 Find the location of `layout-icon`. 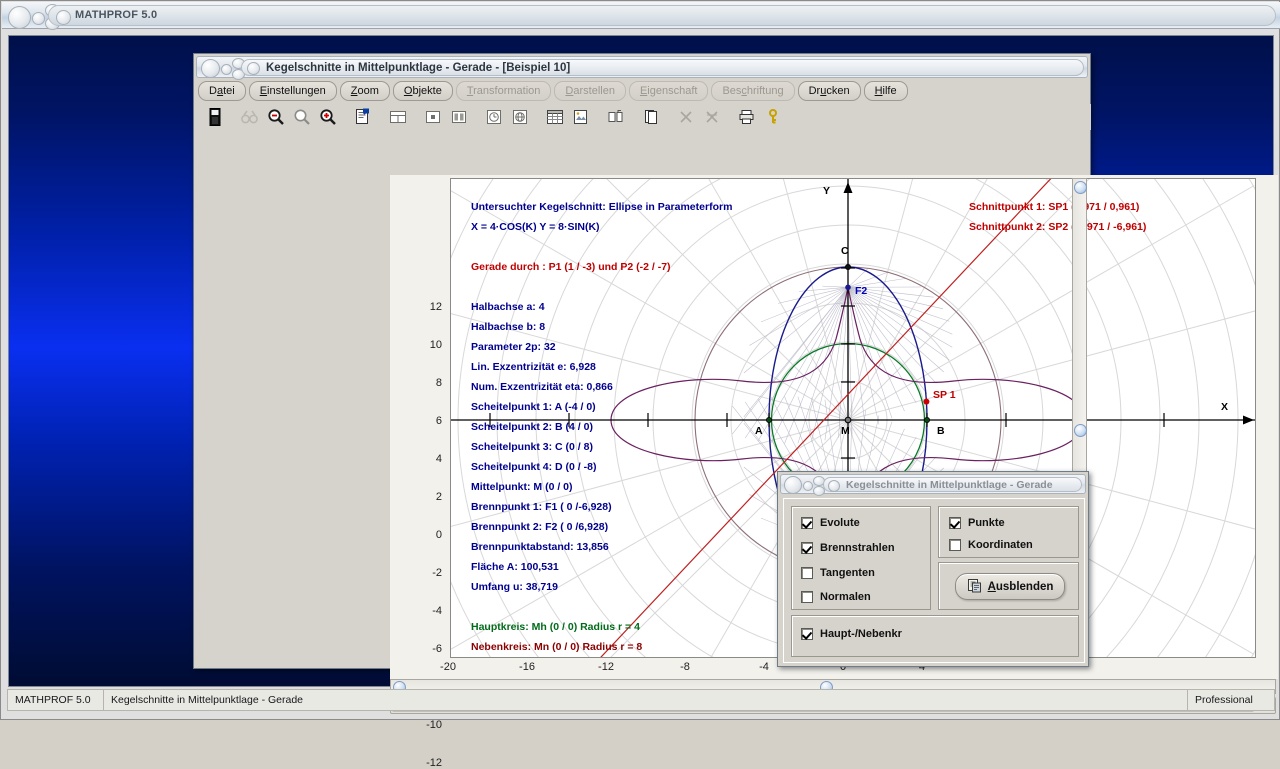

layout-icon is located at coordinates (616, 117).